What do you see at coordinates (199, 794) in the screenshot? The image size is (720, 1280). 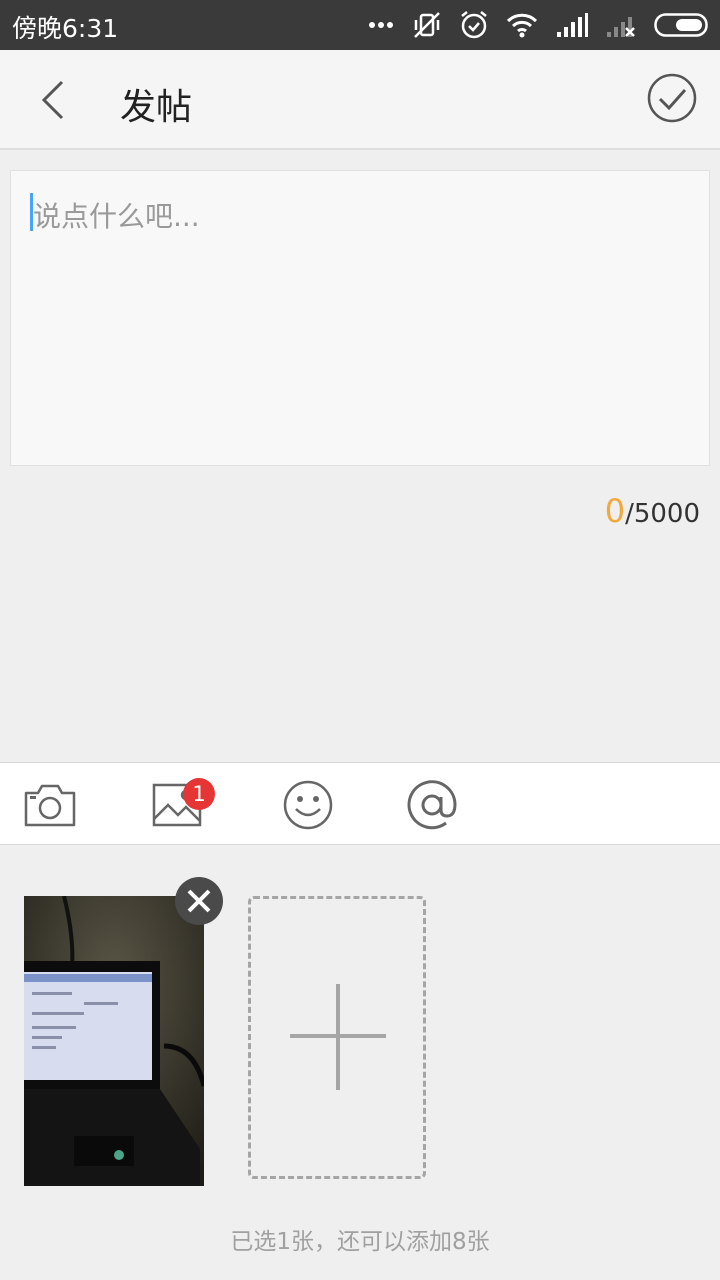 I see `image-count-badge: 1` at bounding box center [199, 794].